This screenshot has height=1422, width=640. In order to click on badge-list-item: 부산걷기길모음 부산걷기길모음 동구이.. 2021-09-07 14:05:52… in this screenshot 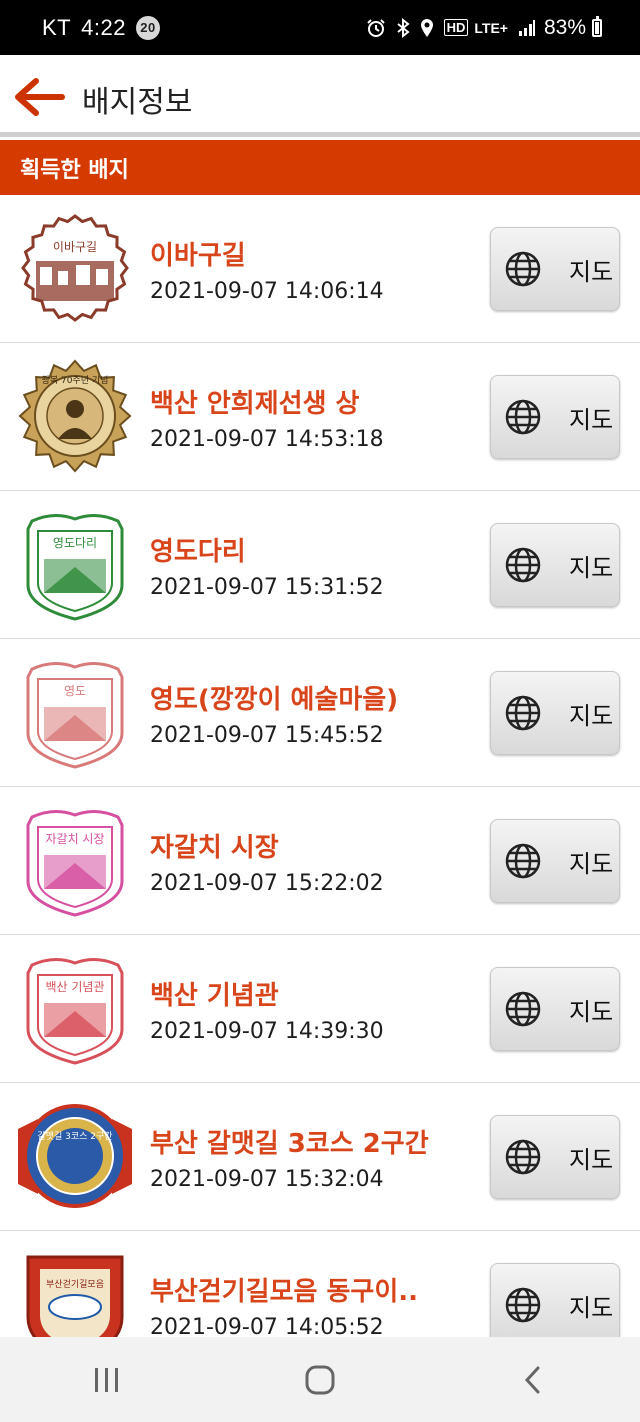, I will do `click(320, 1284)`.